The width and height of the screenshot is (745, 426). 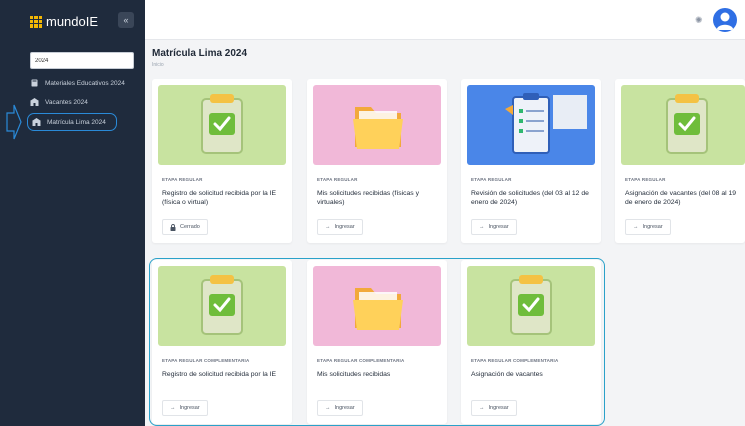 I want to click on sidebar-search-input, so click(x=82, y=60).